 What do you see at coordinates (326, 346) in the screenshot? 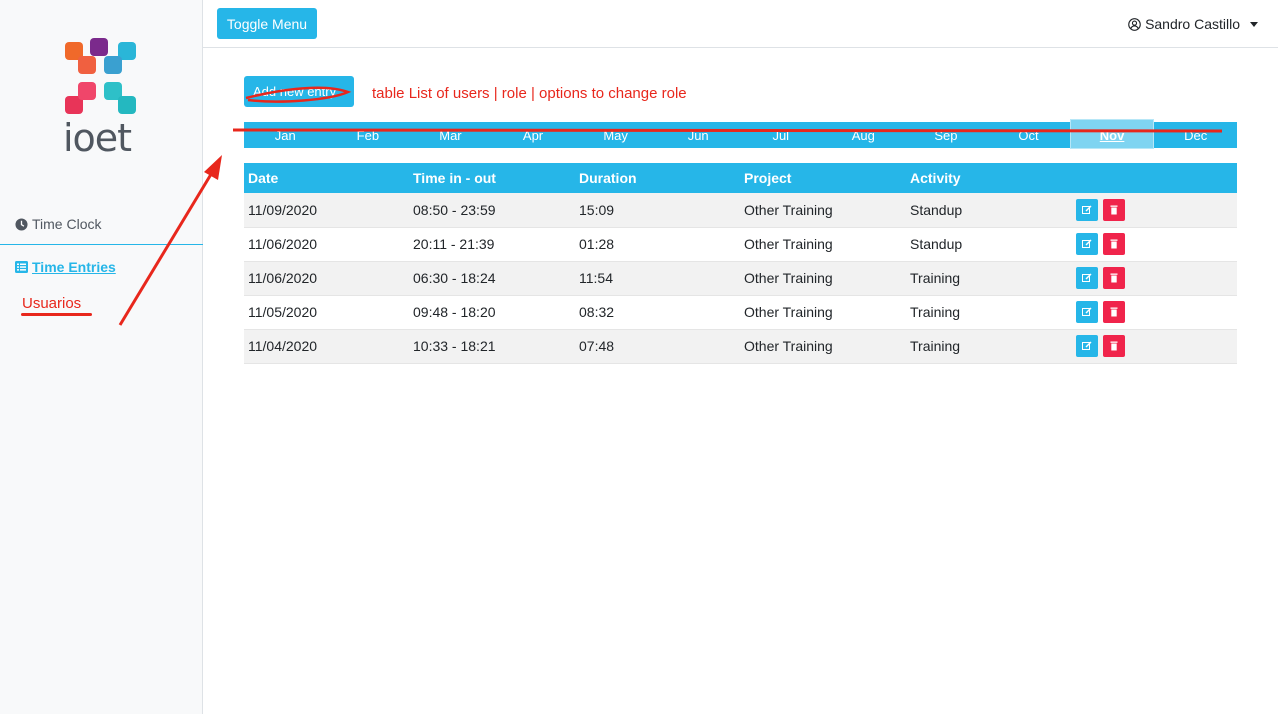
I see `cell-date: 11/04/2020` at bounding box center [326, 346].